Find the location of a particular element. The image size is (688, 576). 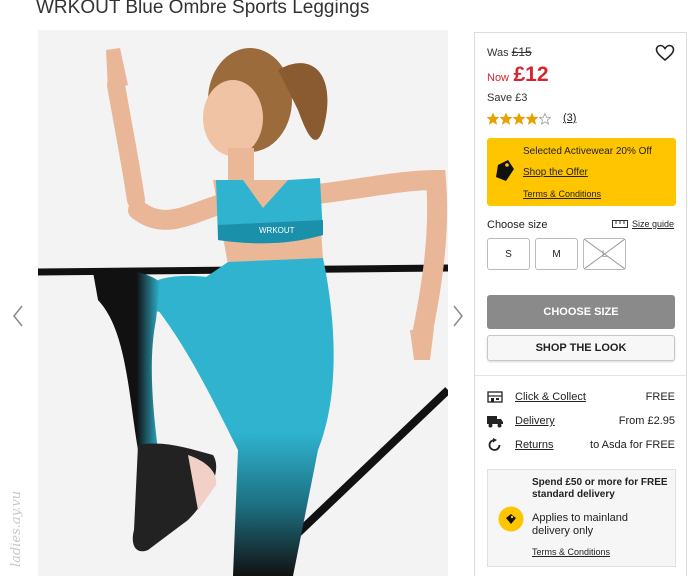

delivery-row-returns: Returns to Asda for FREE is located at coordinates (581, 446).